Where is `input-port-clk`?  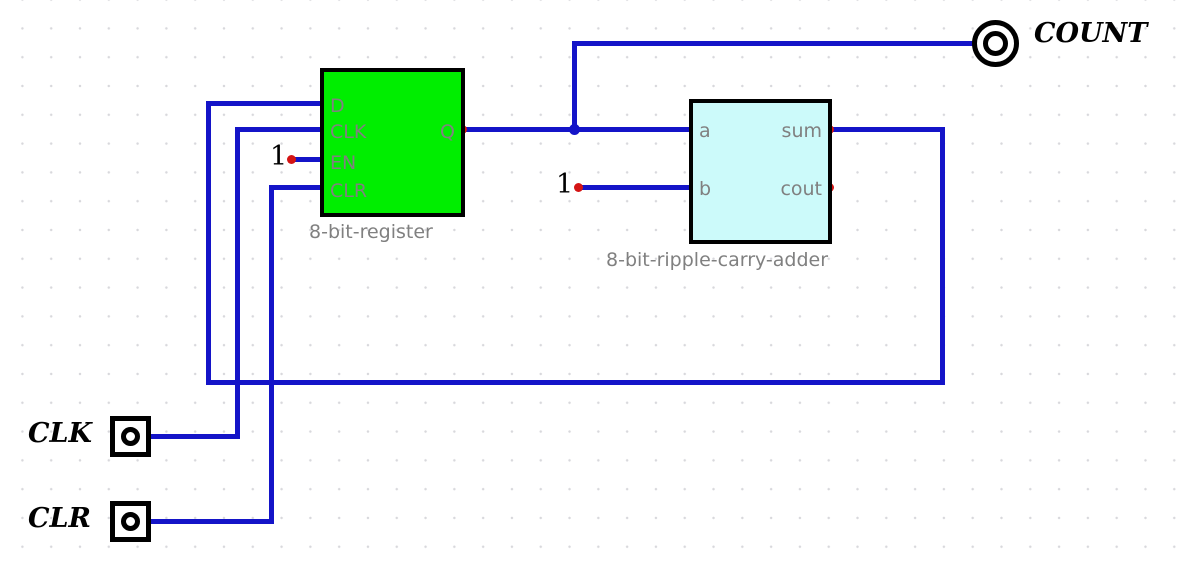
input-port-clk is located at coordinates (130, 436).